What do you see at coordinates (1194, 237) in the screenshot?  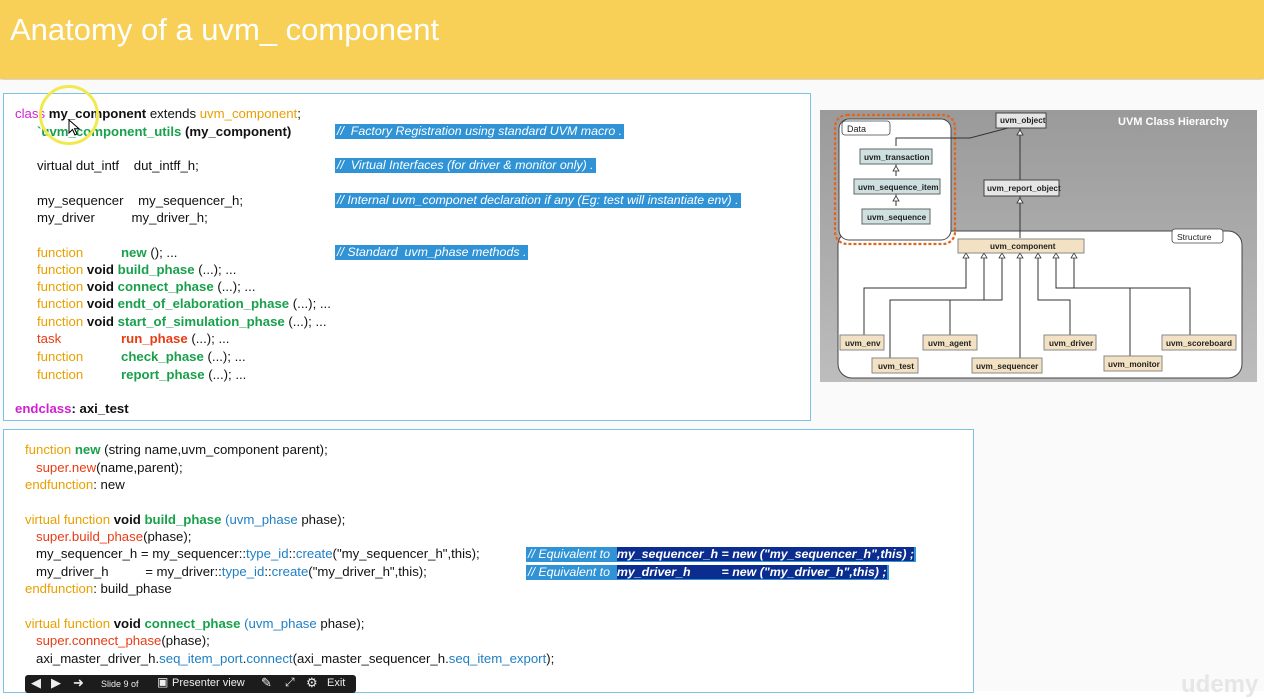 I see `structure-panel-label: Structure` at bounding box center [1194, 237].